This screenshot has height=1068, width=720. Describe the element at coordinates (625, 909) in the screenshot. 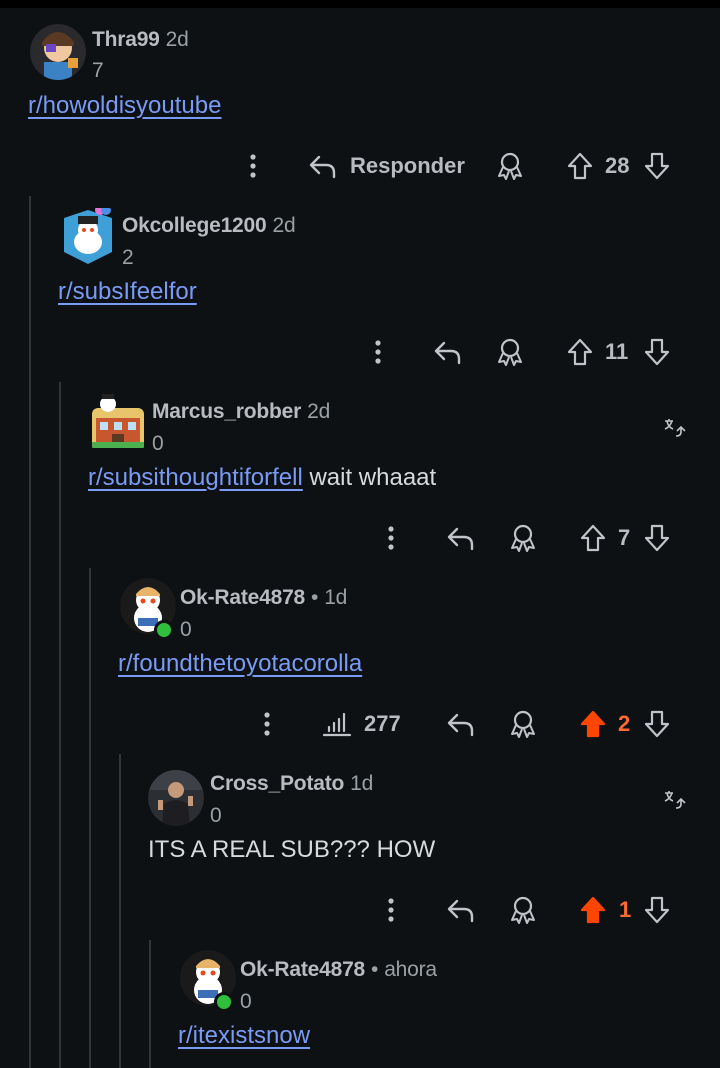

I see `vote-count: 1` at that location.